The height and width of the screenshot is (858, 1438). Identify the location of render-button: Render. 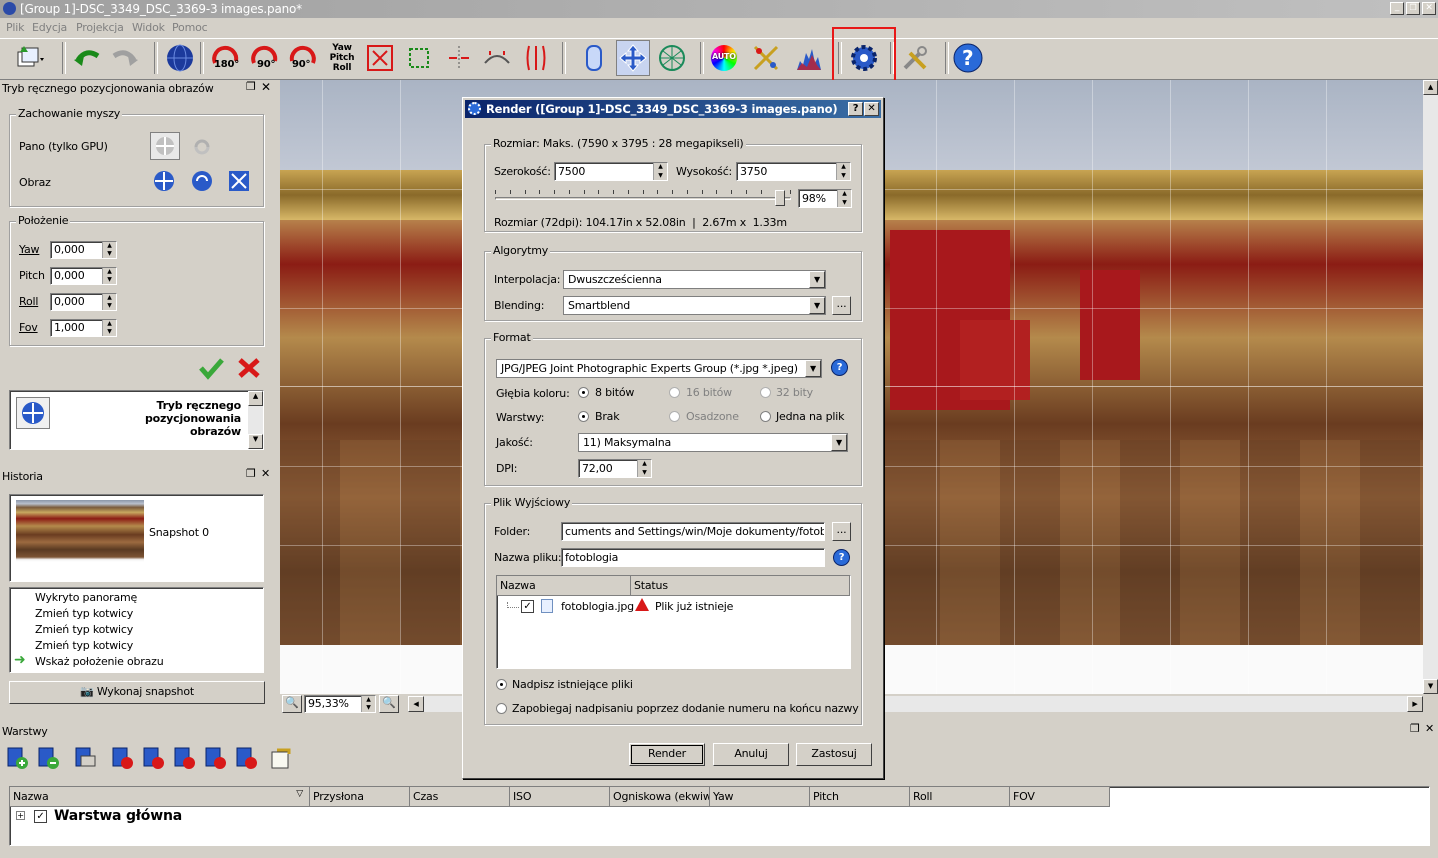
(667, 754).